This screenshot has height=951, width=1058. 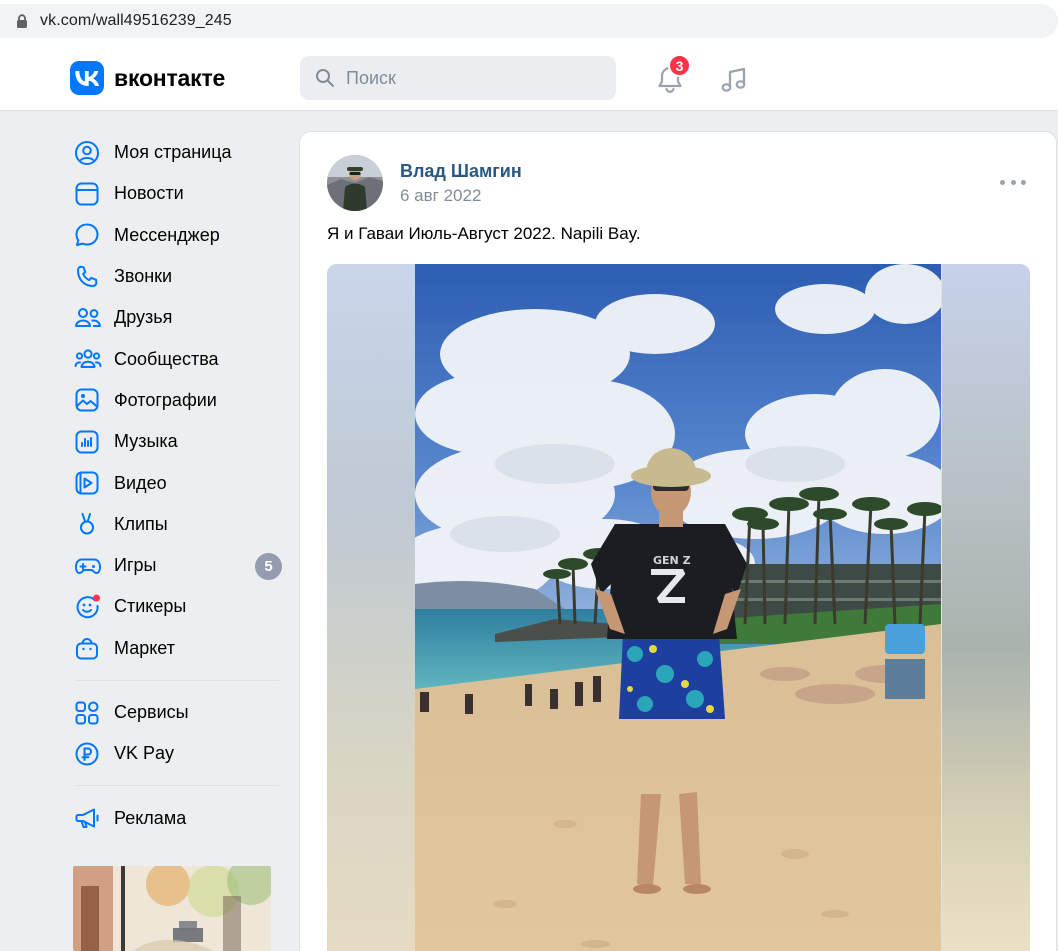 I want to click on photo-blur-left, so click(x=371, y=607).